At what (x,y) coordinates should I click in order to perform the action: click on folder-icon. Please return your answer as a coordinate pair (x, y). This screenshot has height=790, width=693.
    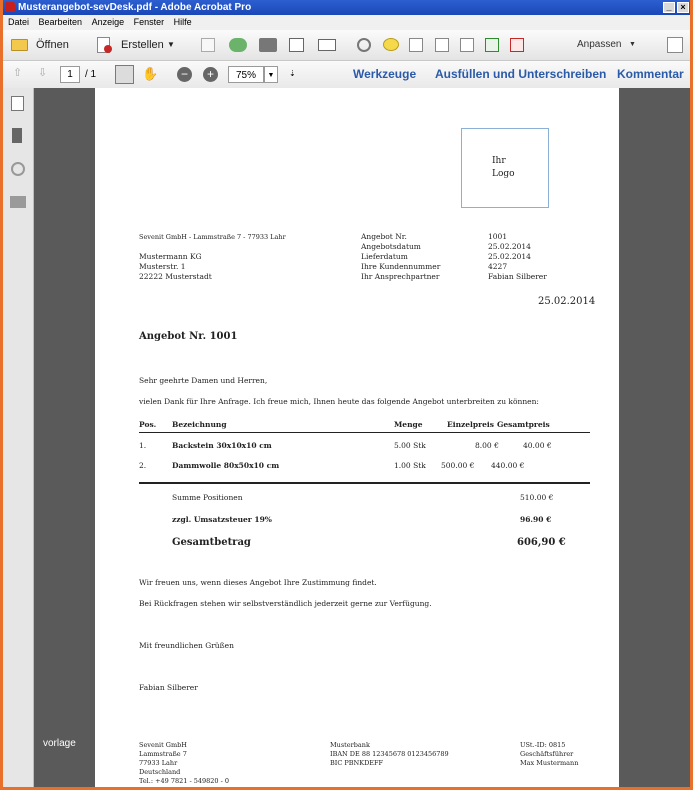
    Looking at the image, I should click on (19, 45).